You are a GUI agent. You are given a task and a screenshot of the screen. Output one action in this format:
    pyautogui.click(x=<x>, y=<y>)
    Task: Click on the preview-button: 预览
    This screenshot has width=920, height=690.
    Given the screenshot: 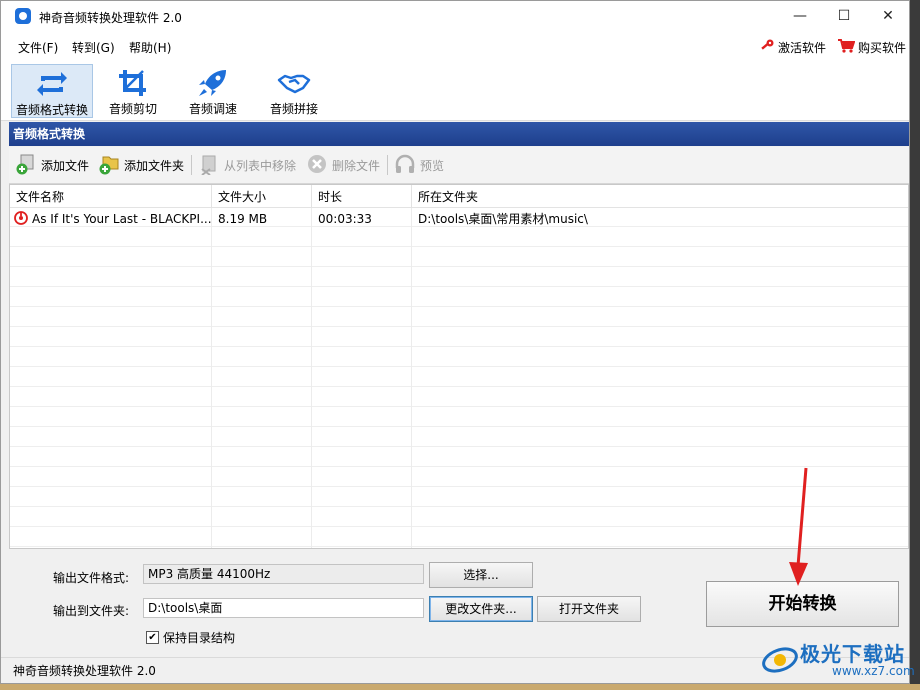 What is the action you would take?
    pyautogui.click(x=419, y=165)
    